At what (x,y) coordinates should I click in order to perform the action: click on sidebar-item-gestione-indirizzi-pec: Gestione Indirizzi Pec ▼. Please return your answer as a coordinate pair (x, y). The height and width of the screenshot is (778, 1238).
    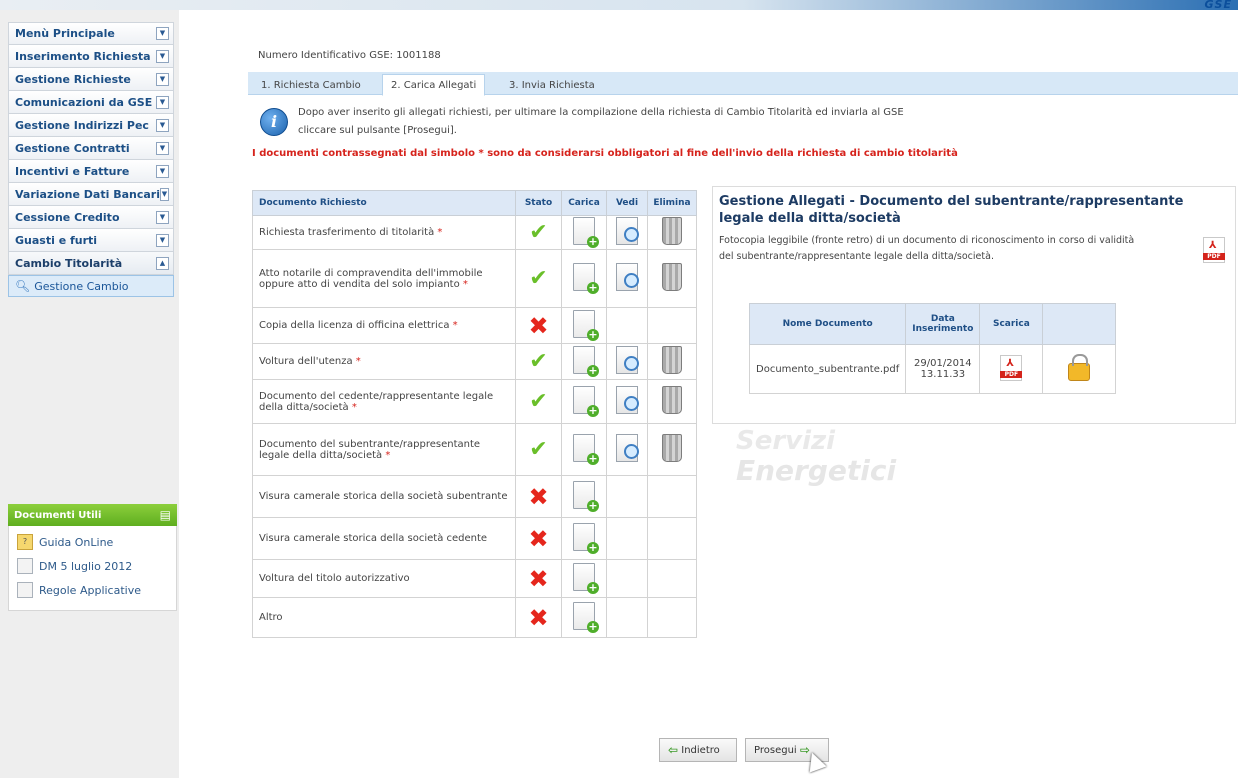
    Looking at the image, I should click on (91, 125).